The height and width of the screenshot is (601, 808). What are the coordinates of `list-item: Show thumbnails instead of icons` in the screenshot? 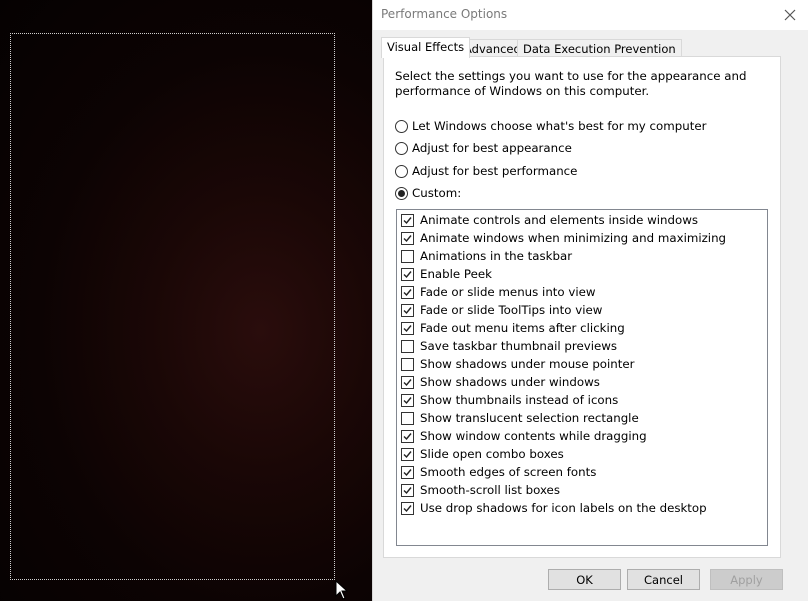 It's located at (509, 400).